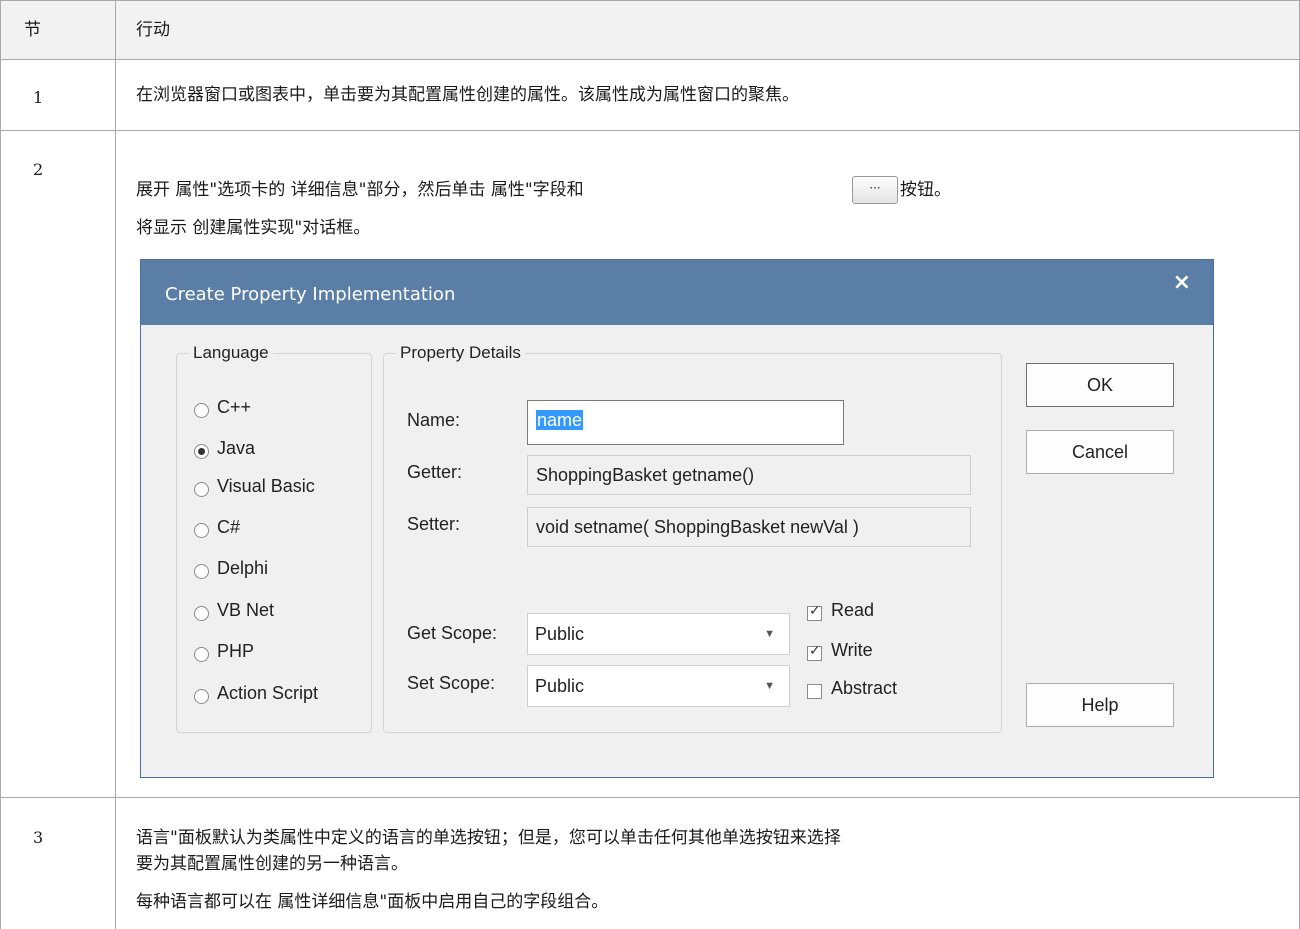 The height and width of the screenshot is (929, 1300). What do you see at coordinates (246, 610) in the screenshot?
I see `radio-vb-net-label: VB Net` at bounding box center [246, 610].